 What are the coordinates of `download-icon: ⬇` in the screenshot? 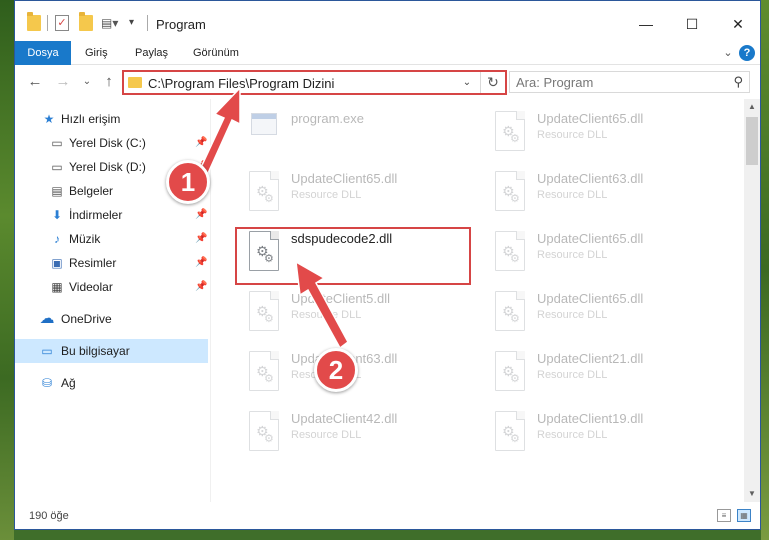 It's located at (57, 215).